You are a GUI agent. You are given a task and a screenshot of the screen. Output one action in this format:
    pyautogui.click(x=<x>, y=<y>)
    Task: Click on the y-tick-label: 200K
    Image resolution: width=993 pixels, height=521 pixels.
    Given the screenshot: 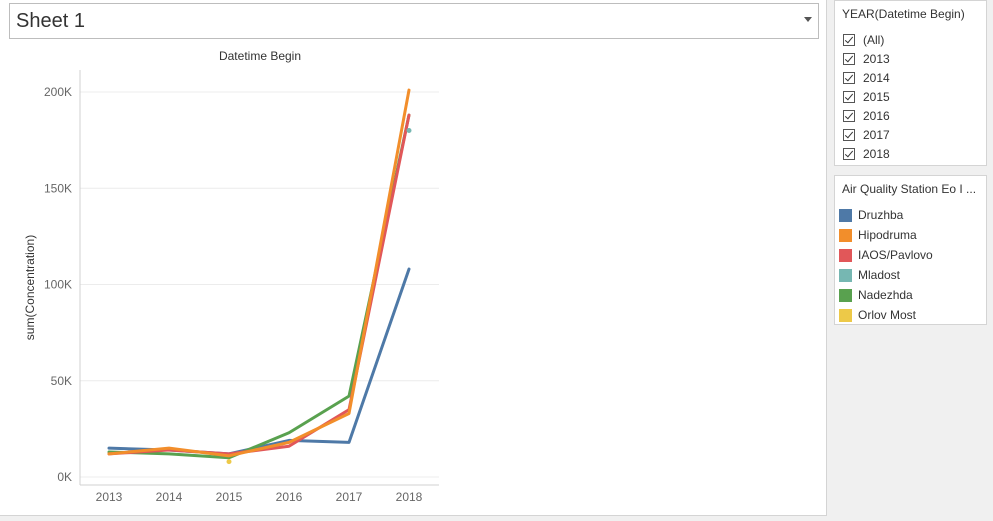 What is the action you would take?
    pyautogui.click(x=58, y=92)
    